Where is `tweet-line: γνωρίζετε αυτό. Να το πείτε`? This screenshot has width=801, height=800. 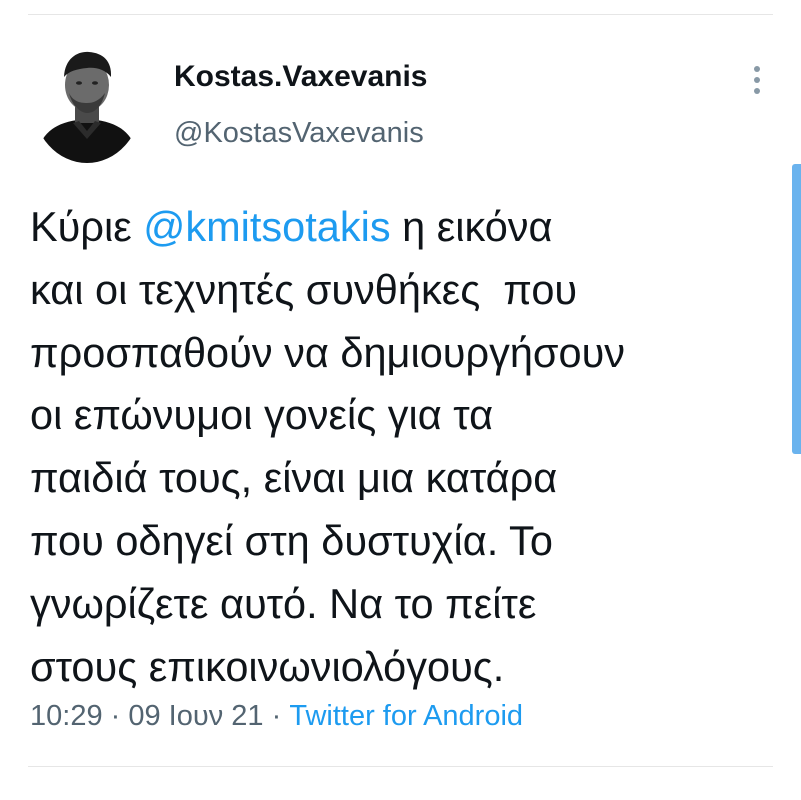
tweet-line: γνωρίζετε αυτό. Να το πείτε is located at coordinates (283, 603).